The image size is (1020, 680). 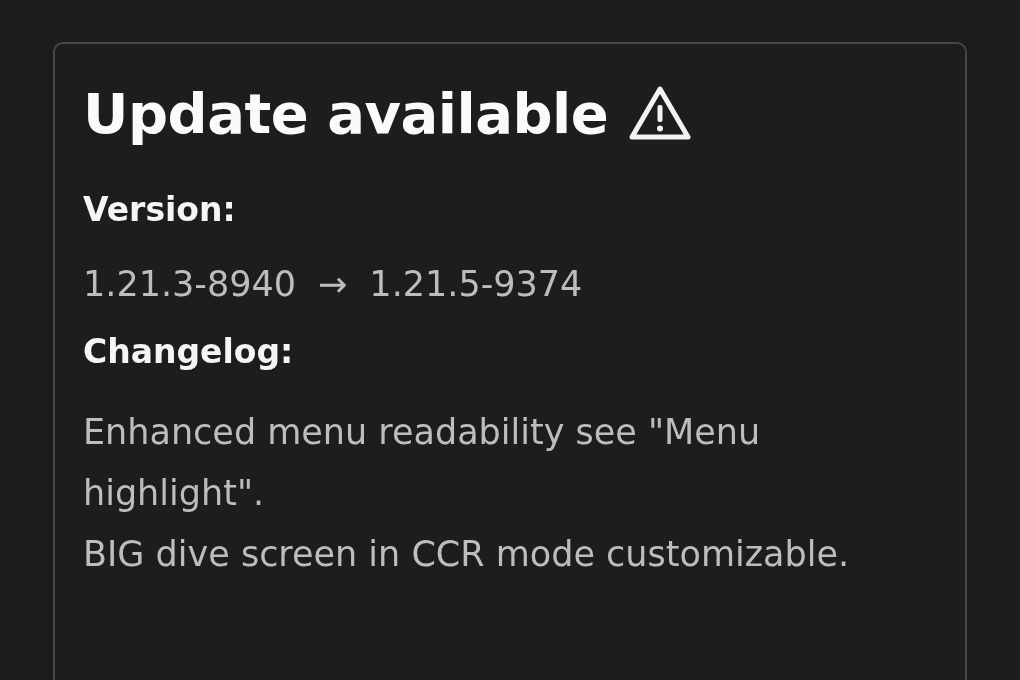 I want to click on arrow-glyph: →, so click(x=333, y=284).